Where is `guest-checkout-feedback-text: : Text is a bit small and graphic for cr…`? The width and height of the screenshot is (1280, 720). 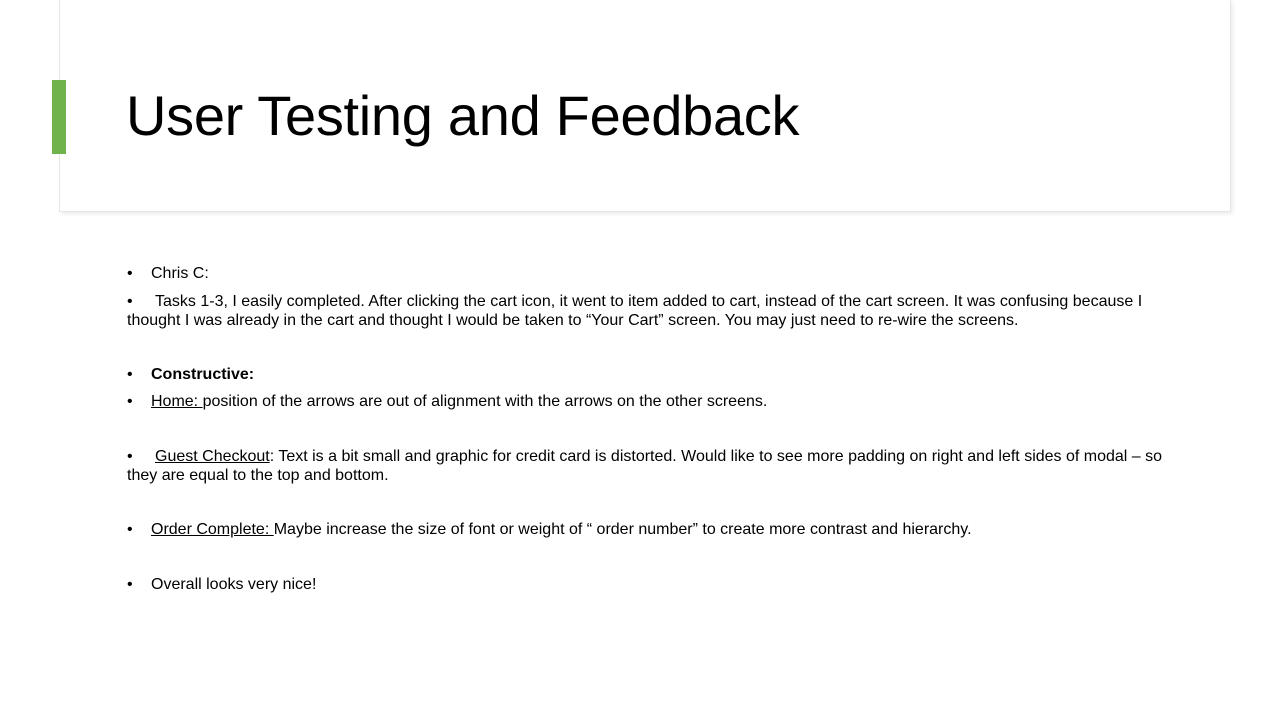 guest-checkout-feedback-text: : Text is a bit small and graphic for cr… is located at coordinates (645, 466).